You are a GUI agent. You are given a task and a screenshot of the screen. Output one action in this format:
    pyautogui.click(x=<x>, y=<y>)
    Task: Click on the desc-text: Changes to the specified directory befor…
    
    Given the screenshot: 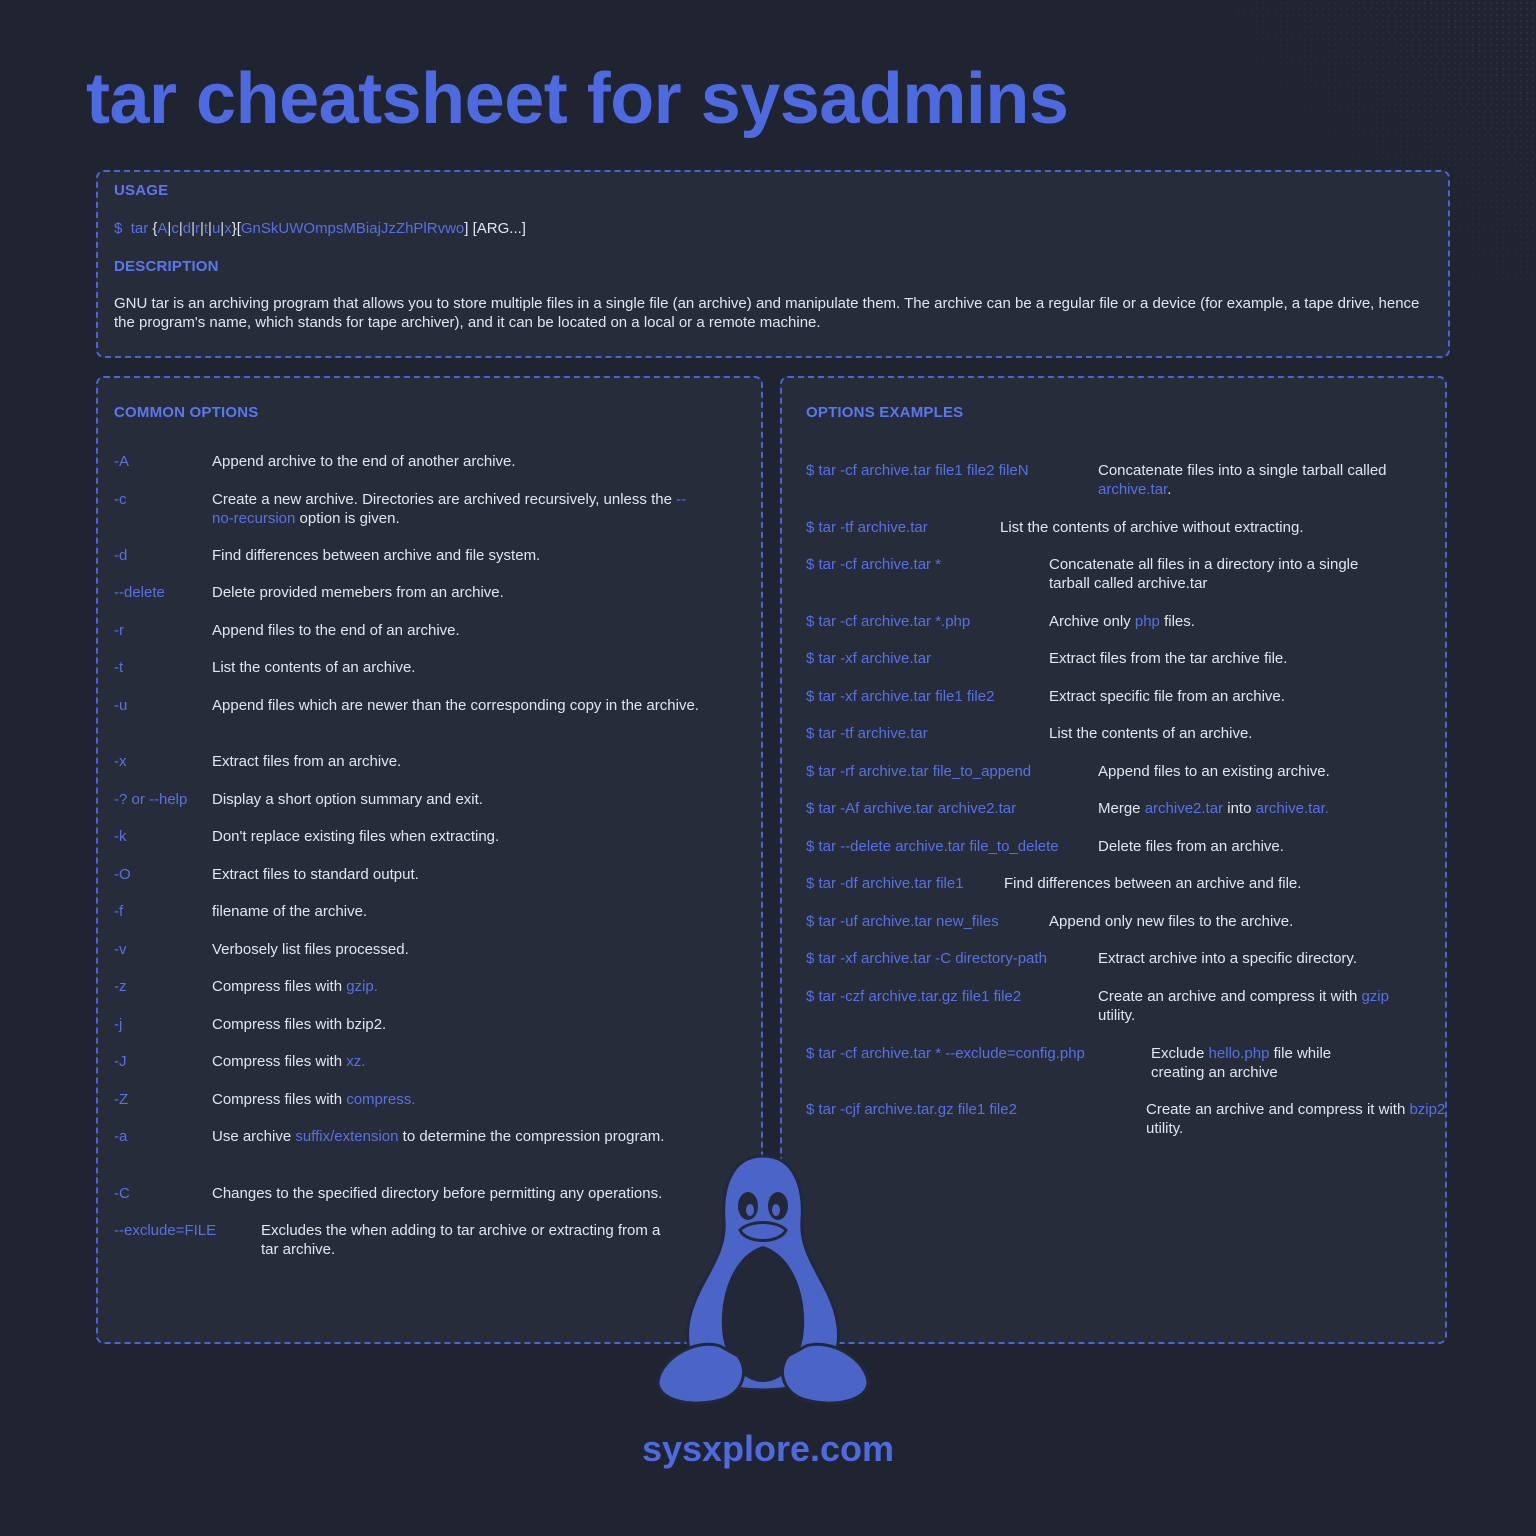 What is the action you would take?
    pyautogui.click(x=437, y=1193)
    